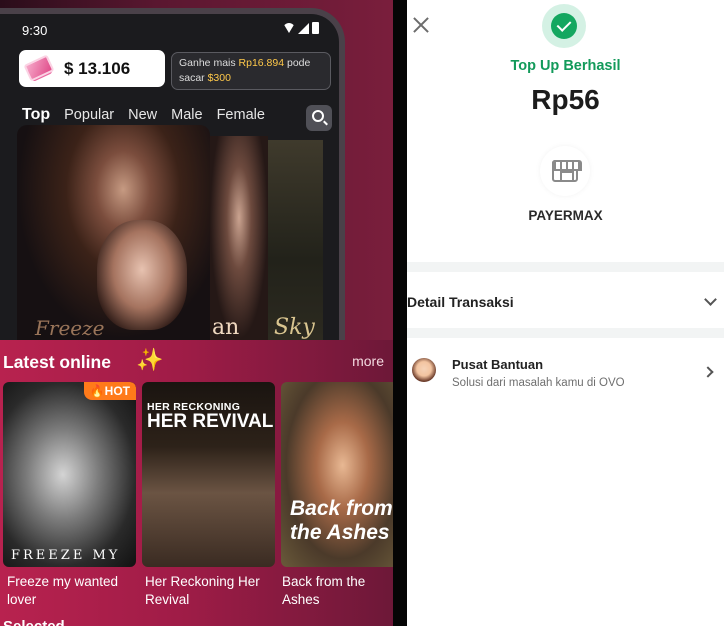 This screenshot has width=724, height=626. I want to click on search-button, so click(319, 118).